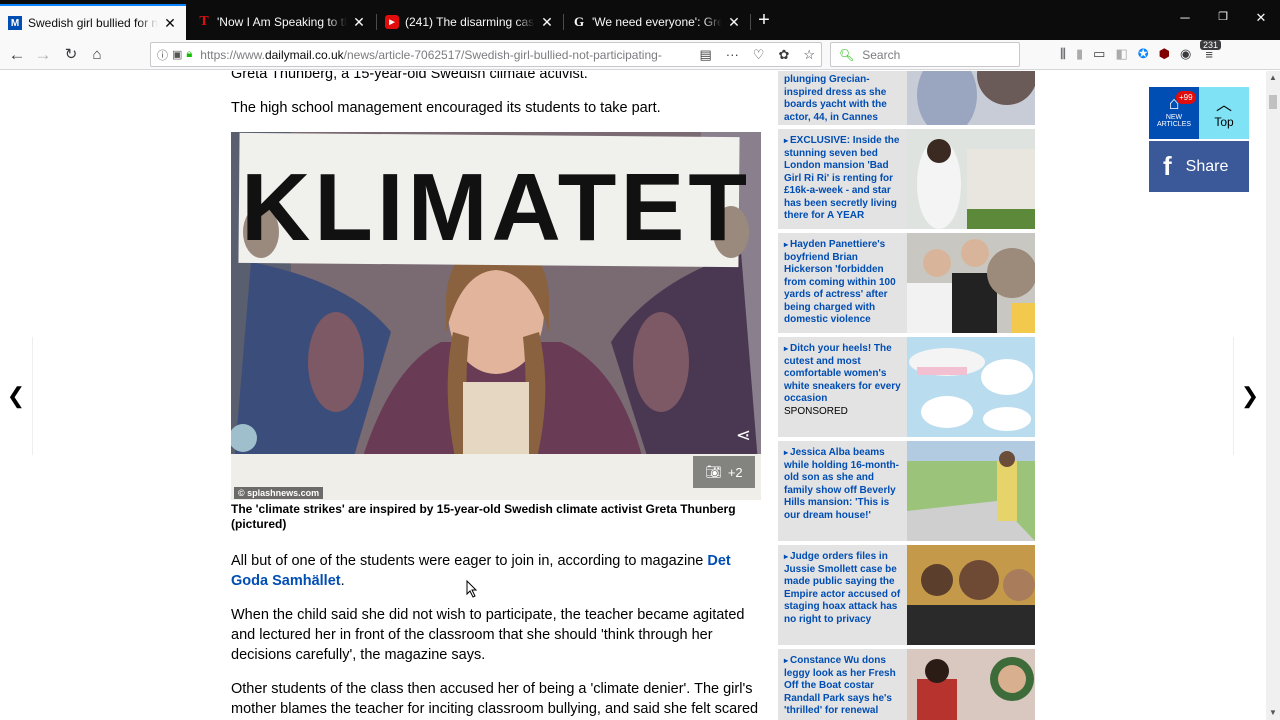 The width and height of the screenshot is (1280, 720). Describe the element at coordinates (735, 472) in the screenshot. I see `gallery-count: +2` at that location.